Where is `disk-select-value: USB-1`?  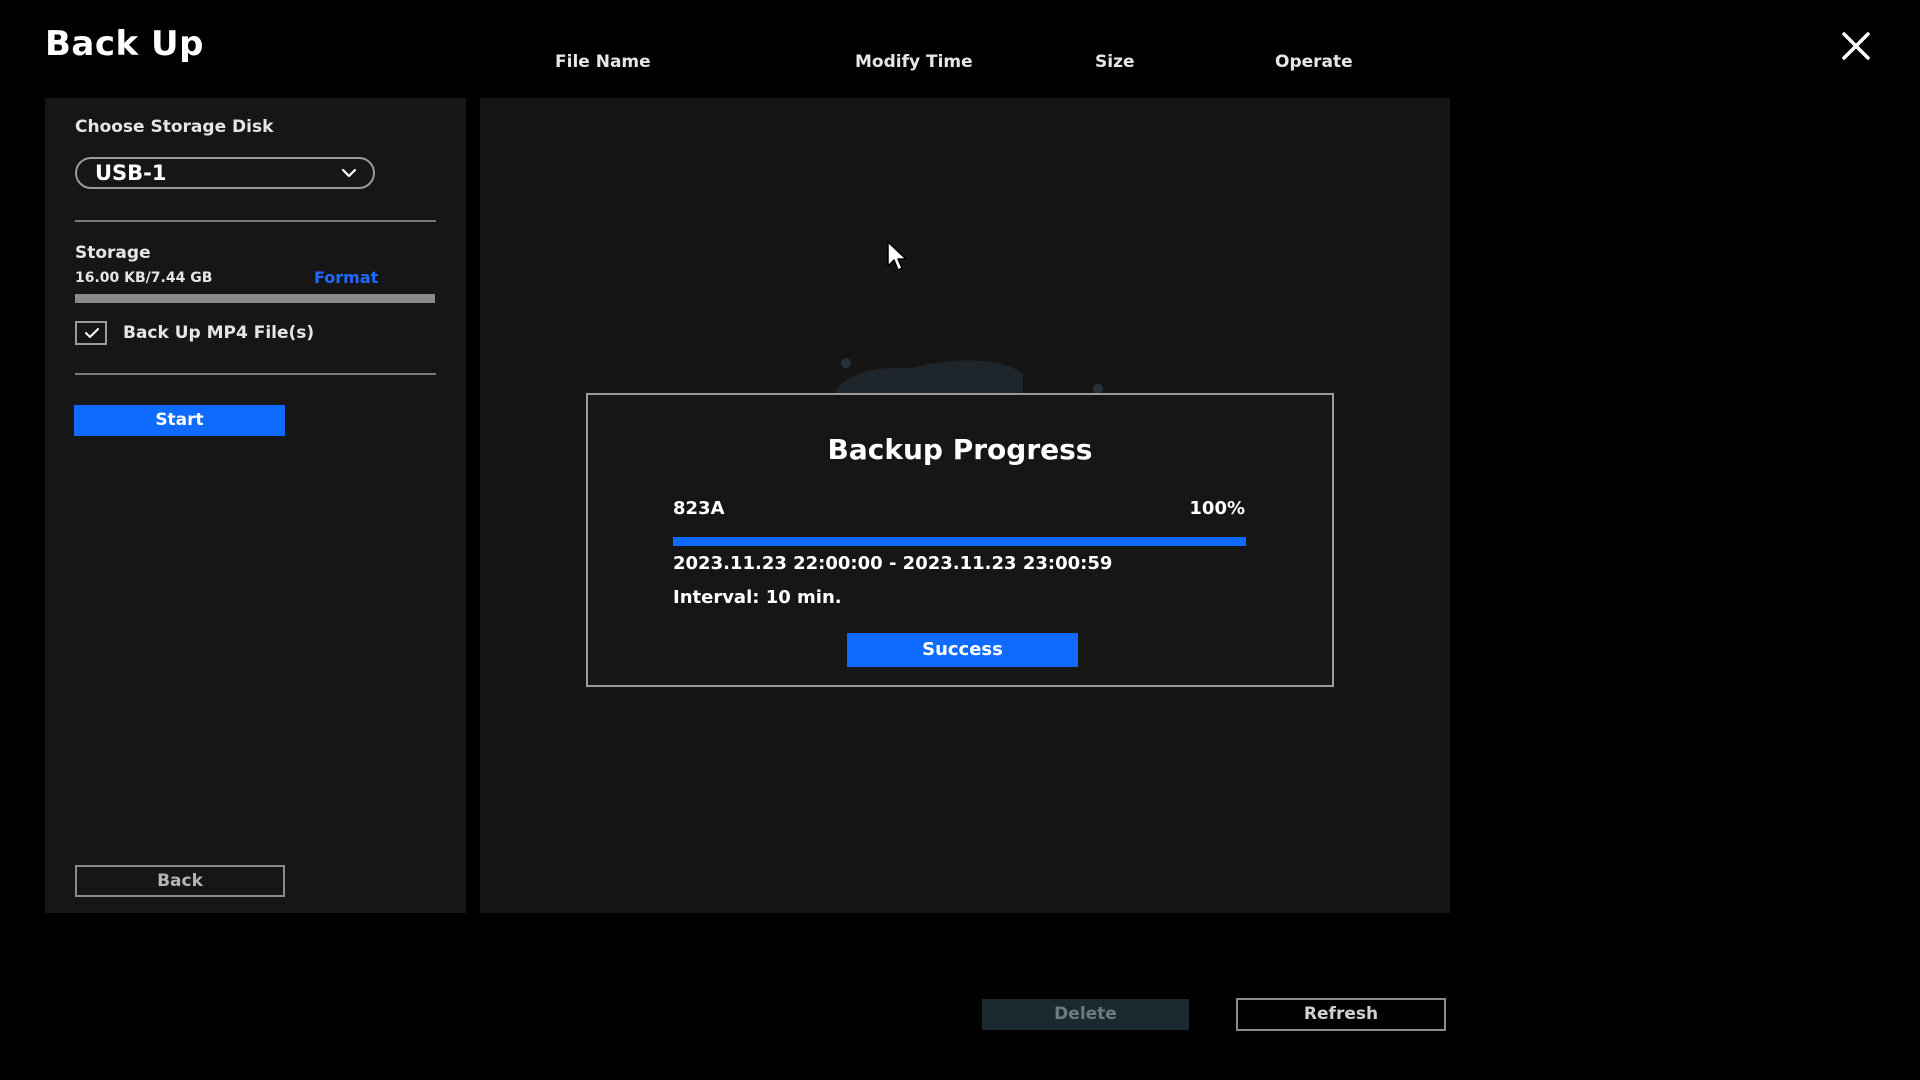
disk-select-value: USB-1 is located at coordinates (131, 173).